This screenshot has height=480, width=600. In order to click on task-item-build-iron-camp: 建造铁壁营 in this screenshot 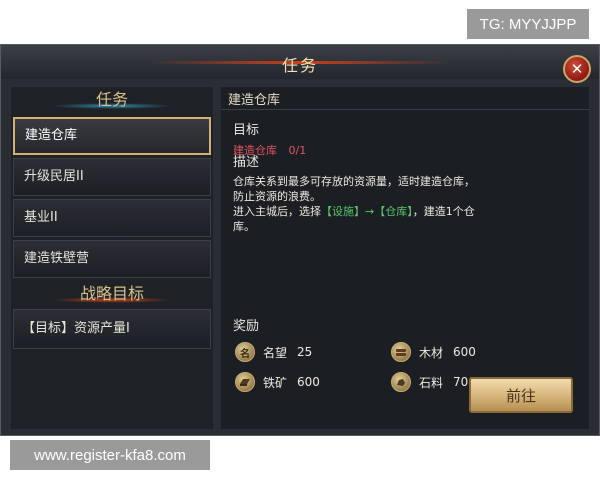, I will do `click(112, 259)`.